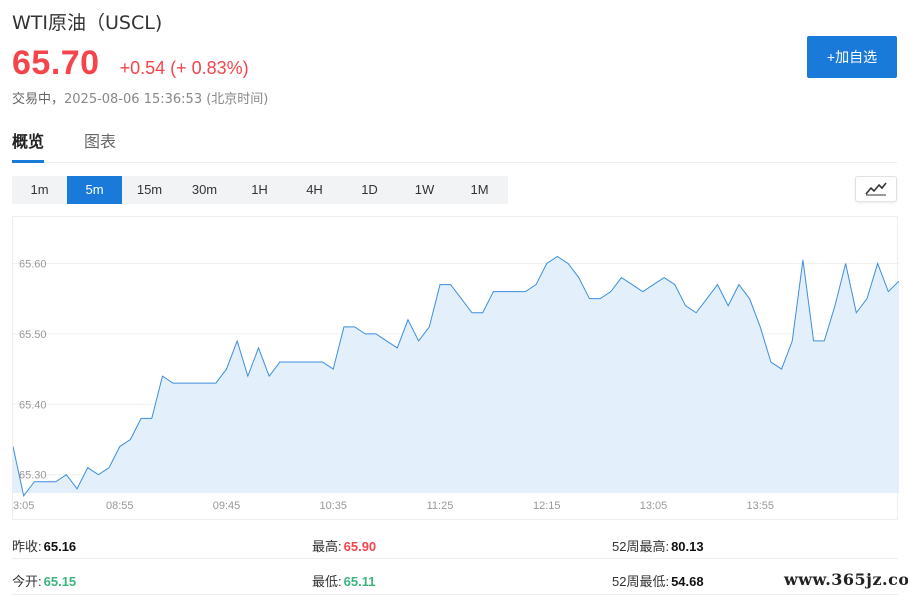 This screenshot has width=908, height=596. I want to click on chart-type-button, so click(876, 189).